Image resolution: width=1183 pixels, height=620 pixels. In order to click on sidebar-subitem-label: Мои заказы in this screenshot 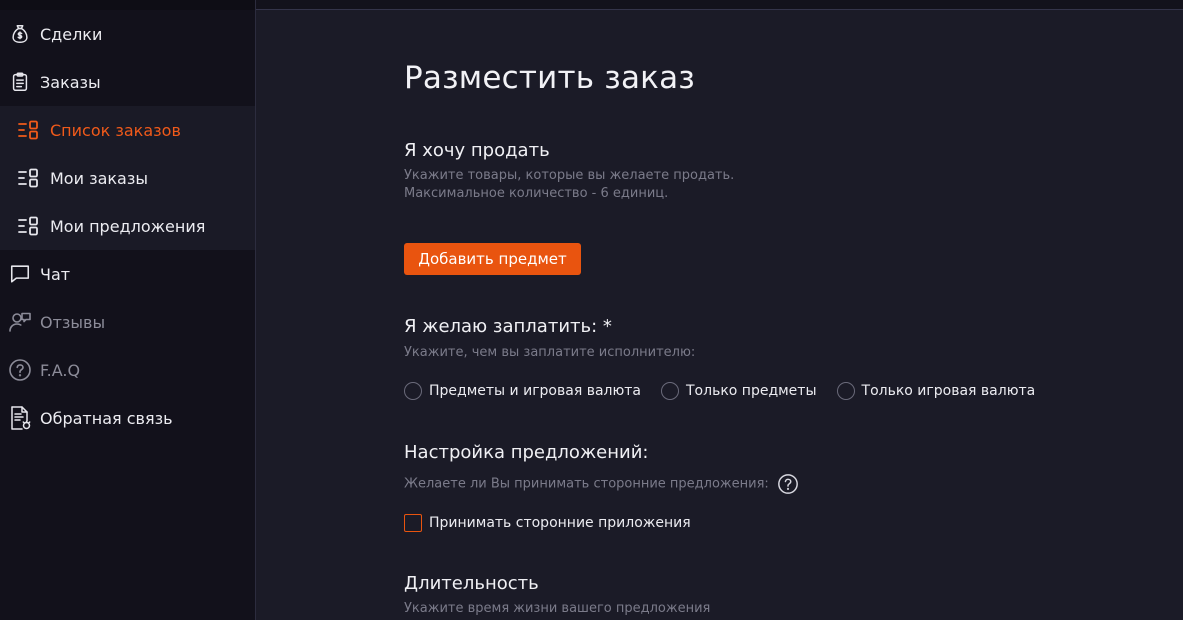, I will do `click(99, 178)`.